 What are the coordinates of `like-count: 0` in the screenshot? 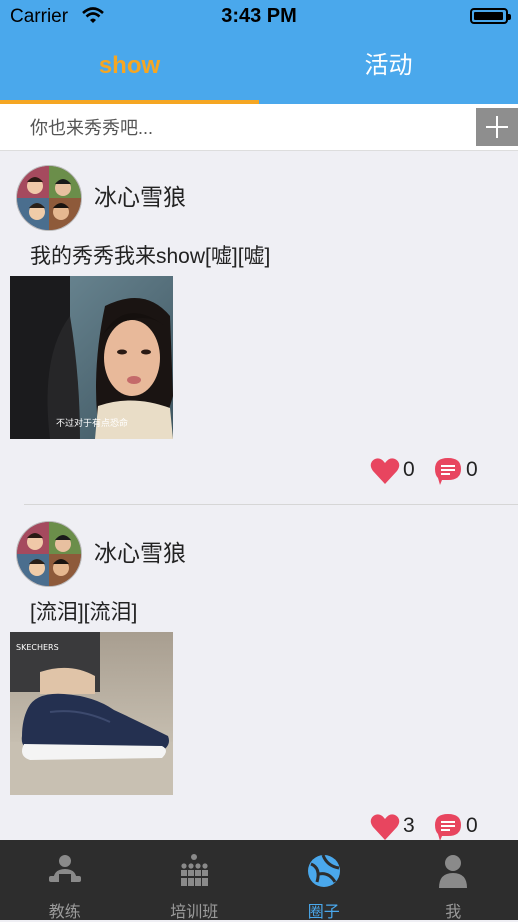 It's located at (409, 470).